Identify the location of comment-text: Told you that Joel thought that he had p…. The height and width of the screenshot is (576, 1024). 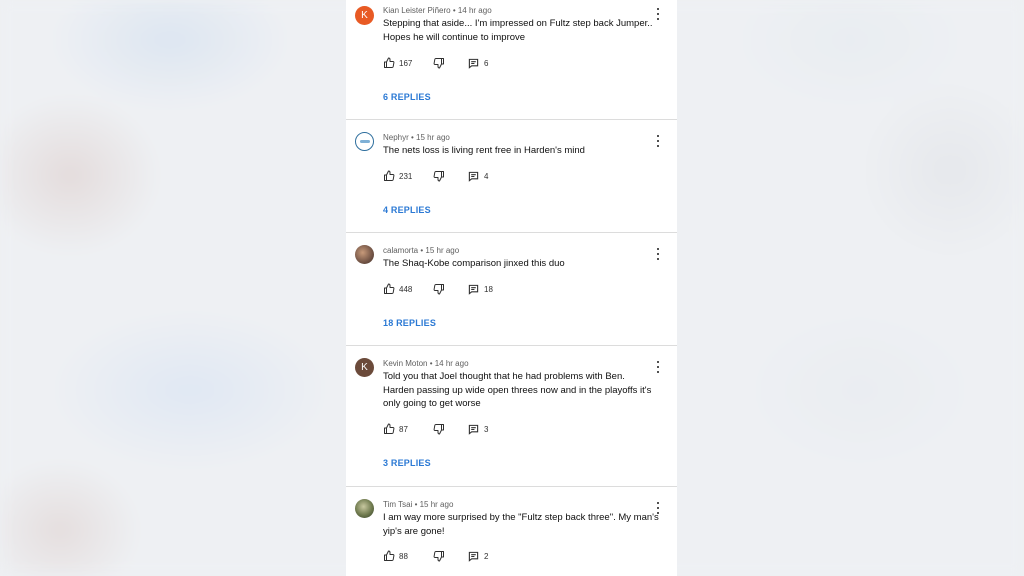
(524, 390).